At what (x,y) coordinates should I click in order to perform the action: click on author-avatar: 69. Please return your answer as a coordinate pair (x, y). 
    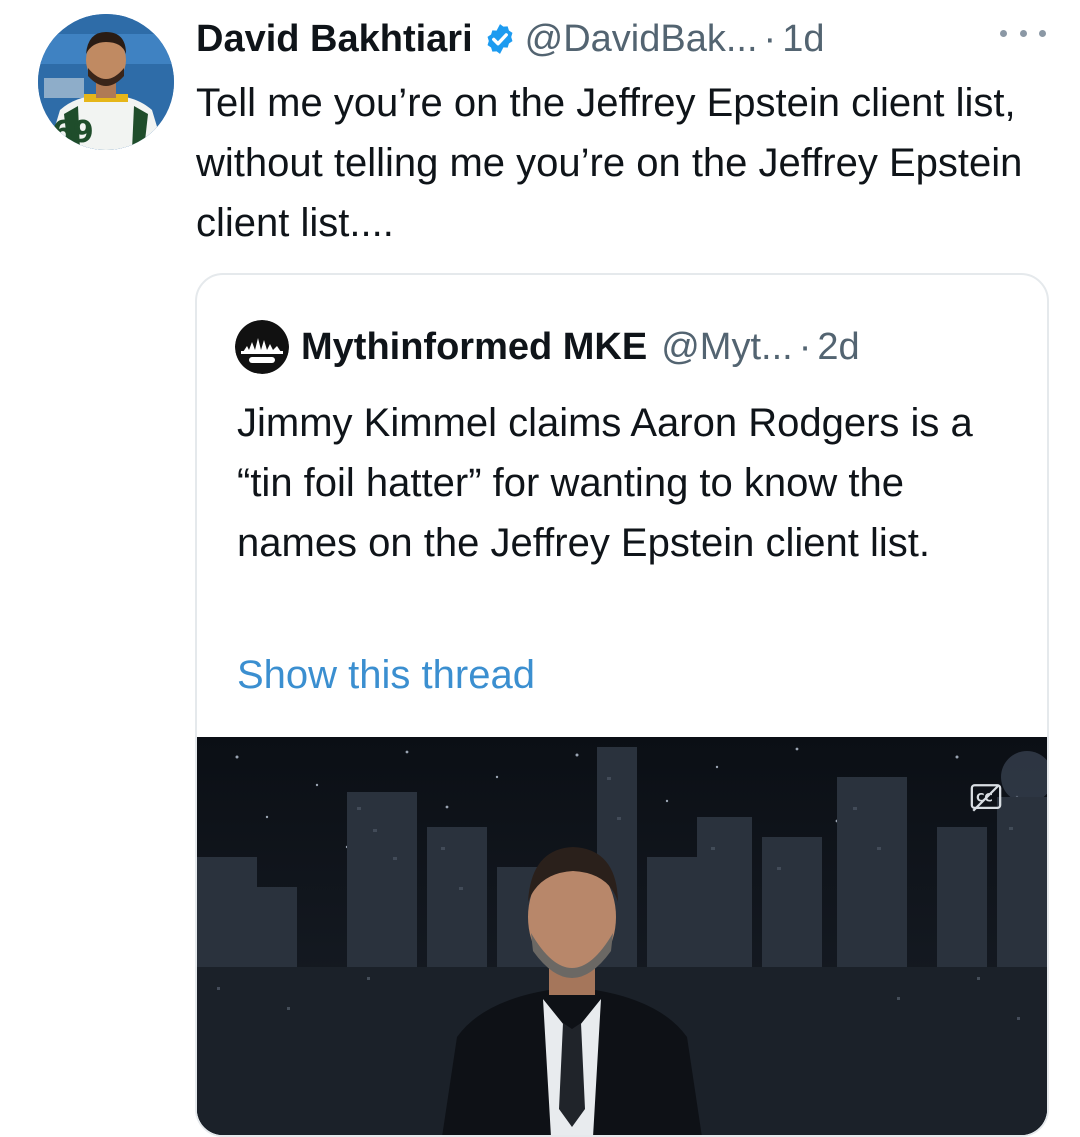
    Looking at the image, I should click on (106, 82).